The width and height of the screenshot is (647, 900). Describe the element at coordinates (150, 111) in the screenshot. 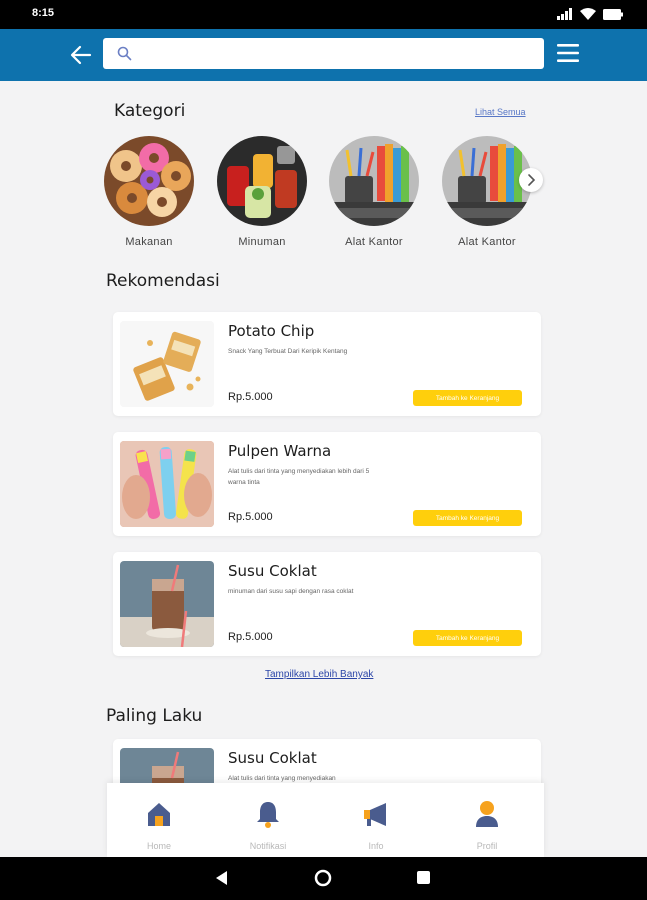

I see `categories-title: Kategori` at that location.